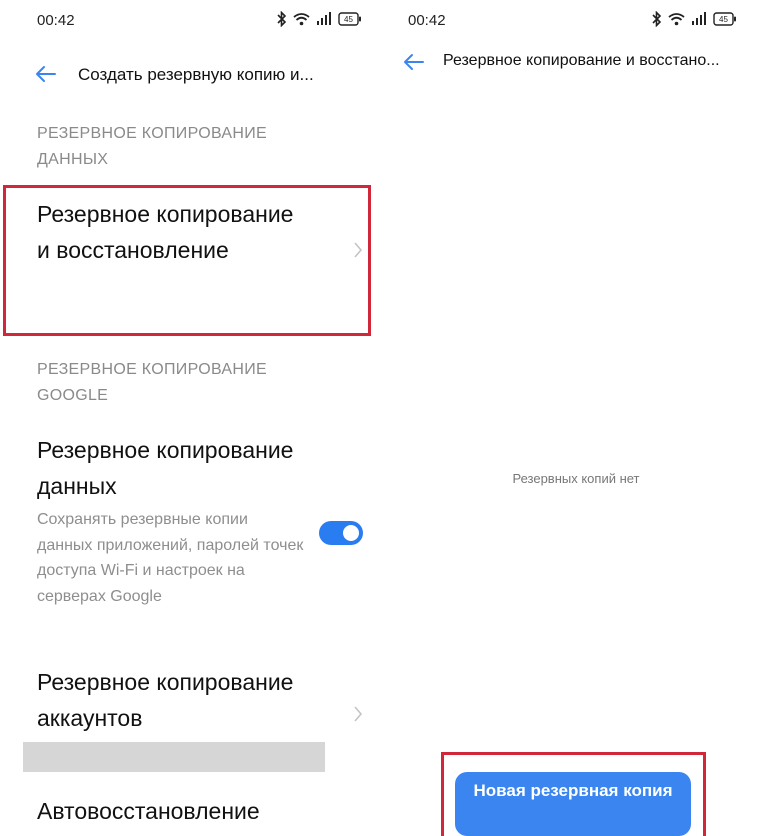 This screenshot has width=768, height=836. What do you see at coordinates (351, 533) in the screenshot?
I see `toggle-knob` at bounding box center [351, 533].